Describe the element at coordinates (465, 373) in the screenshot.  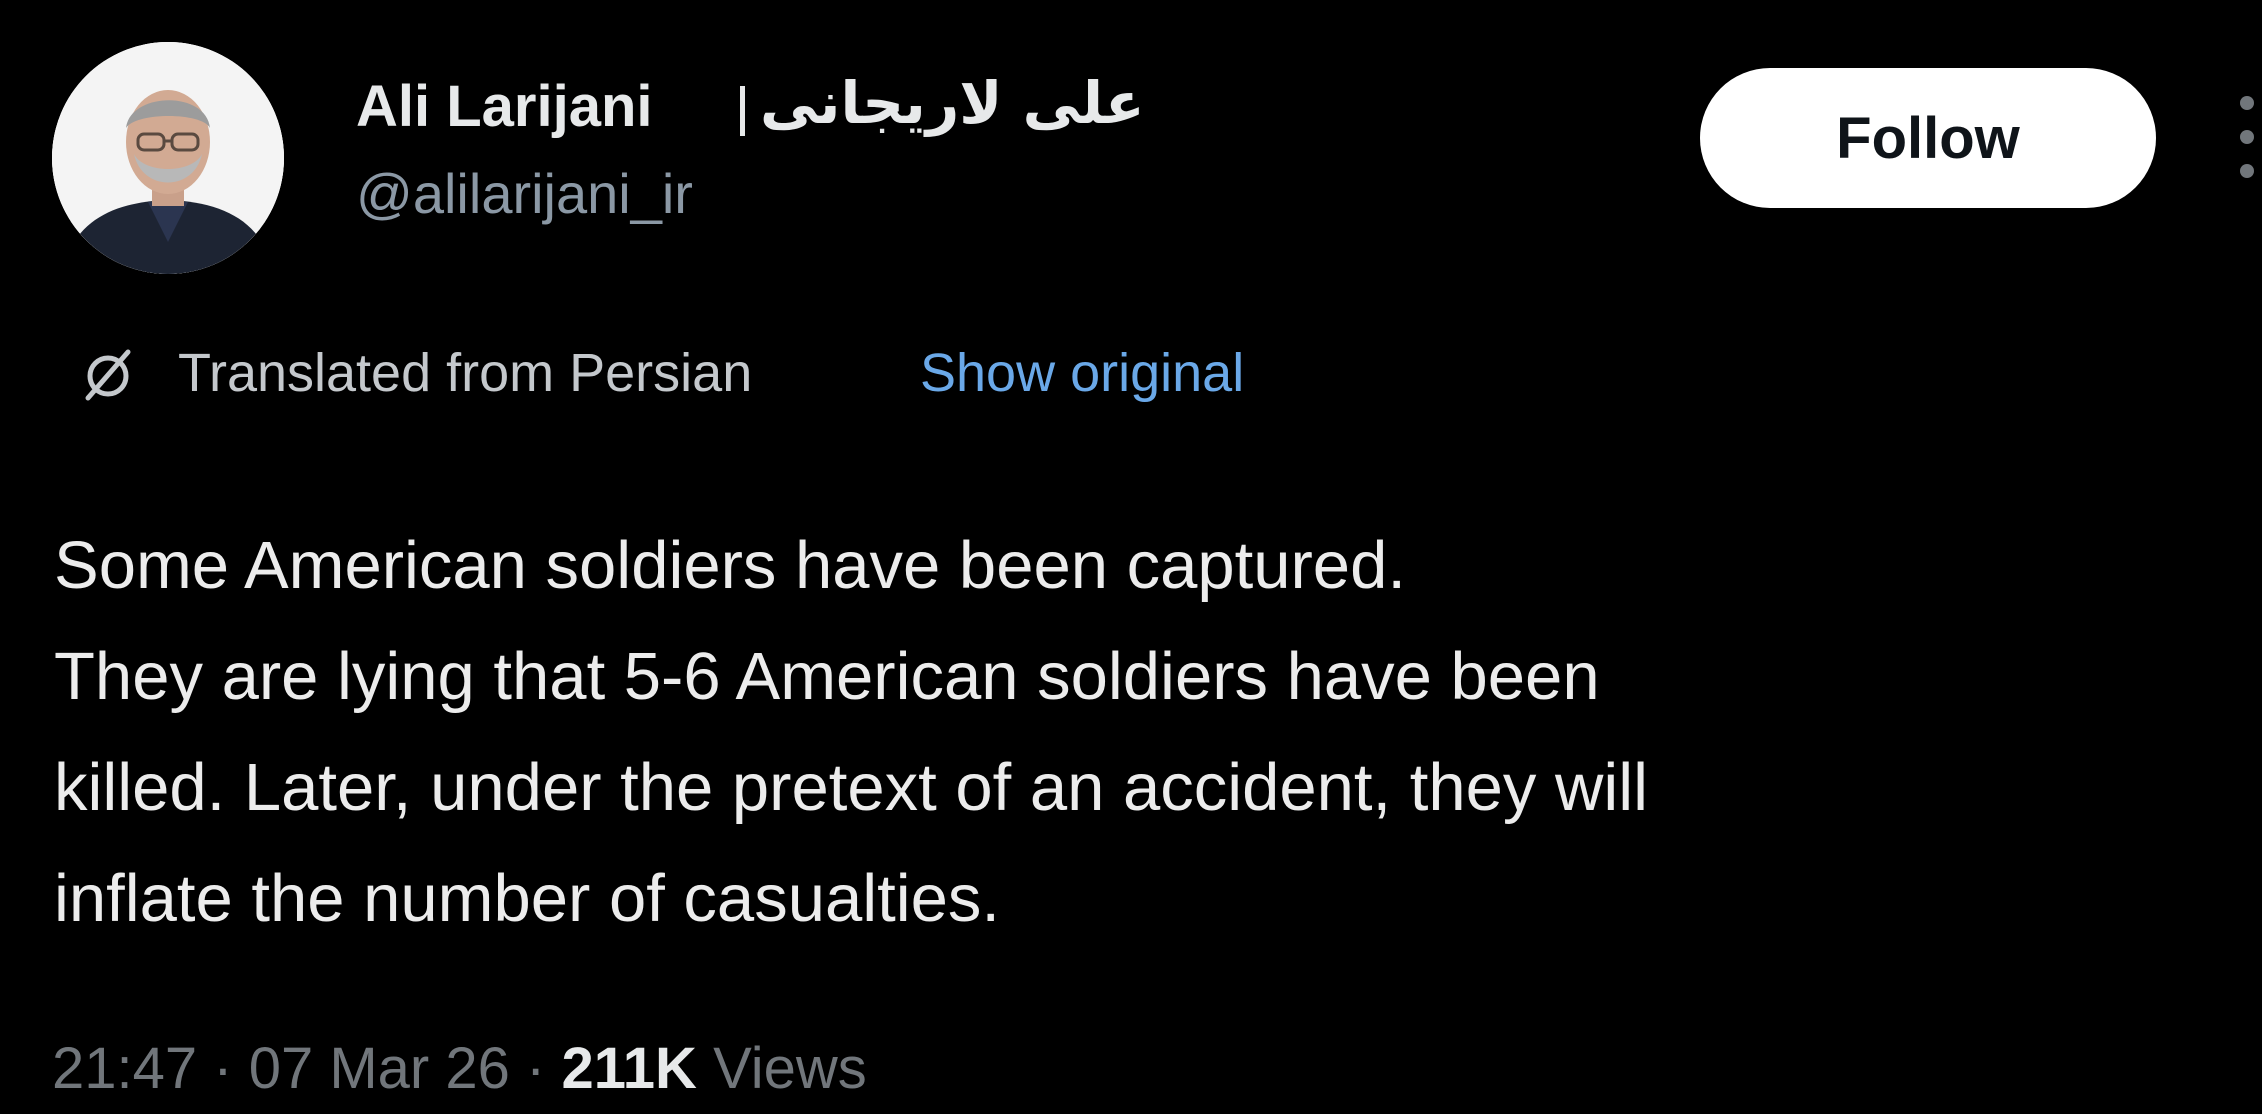
I see `translated-from-label: Translated from Persian` at that location.